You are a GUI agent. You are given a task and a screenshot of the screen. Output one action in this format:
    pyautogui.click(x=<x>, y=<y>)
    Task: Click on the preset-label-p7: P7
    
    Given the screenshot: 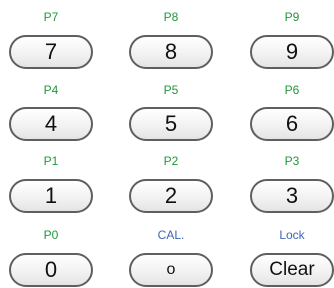 What is the action you would take?
    pyautogui.click(x=51, y=17)
    